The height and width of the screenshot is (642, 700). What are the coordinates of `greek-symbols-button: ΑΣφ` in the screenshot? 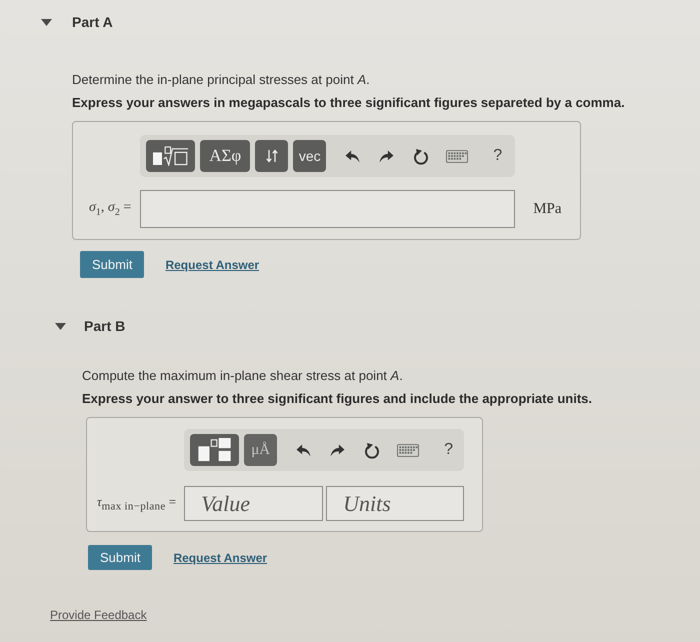 It's located at (225, 156).